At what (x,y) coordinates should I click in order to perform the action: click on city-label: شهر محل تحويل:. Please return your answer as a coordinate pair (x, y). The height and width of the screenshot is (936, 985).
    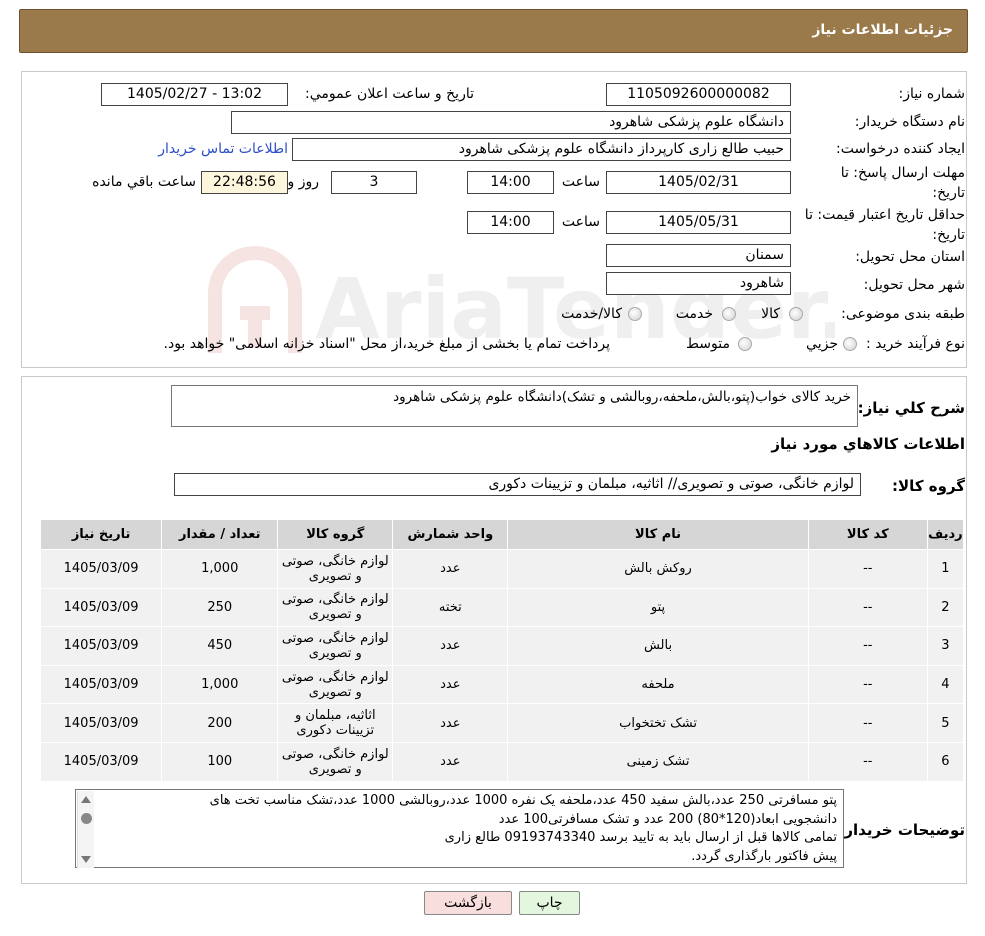
    Looking at the image, I should click on (914, 285).